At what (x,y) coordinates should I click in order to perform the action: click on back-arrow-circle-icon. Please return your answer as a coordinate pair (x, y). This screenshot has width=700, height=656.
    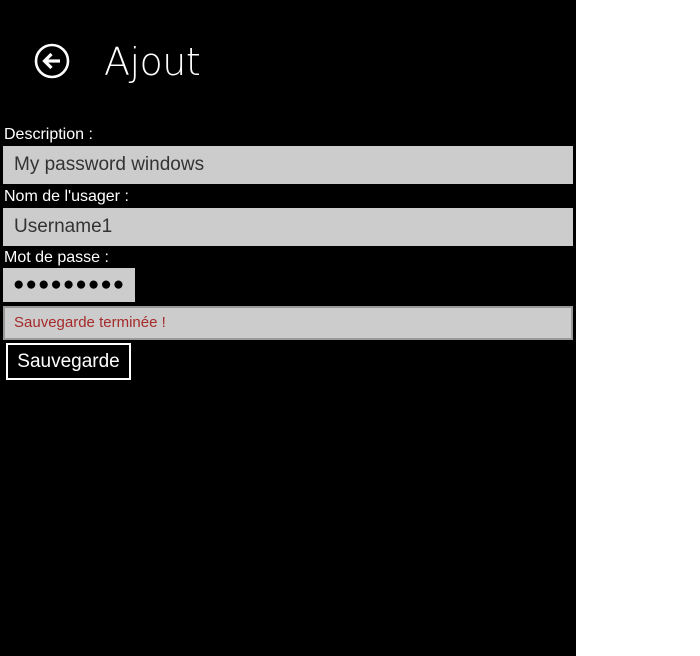
    Looking at the image, I should click on (52, 61).